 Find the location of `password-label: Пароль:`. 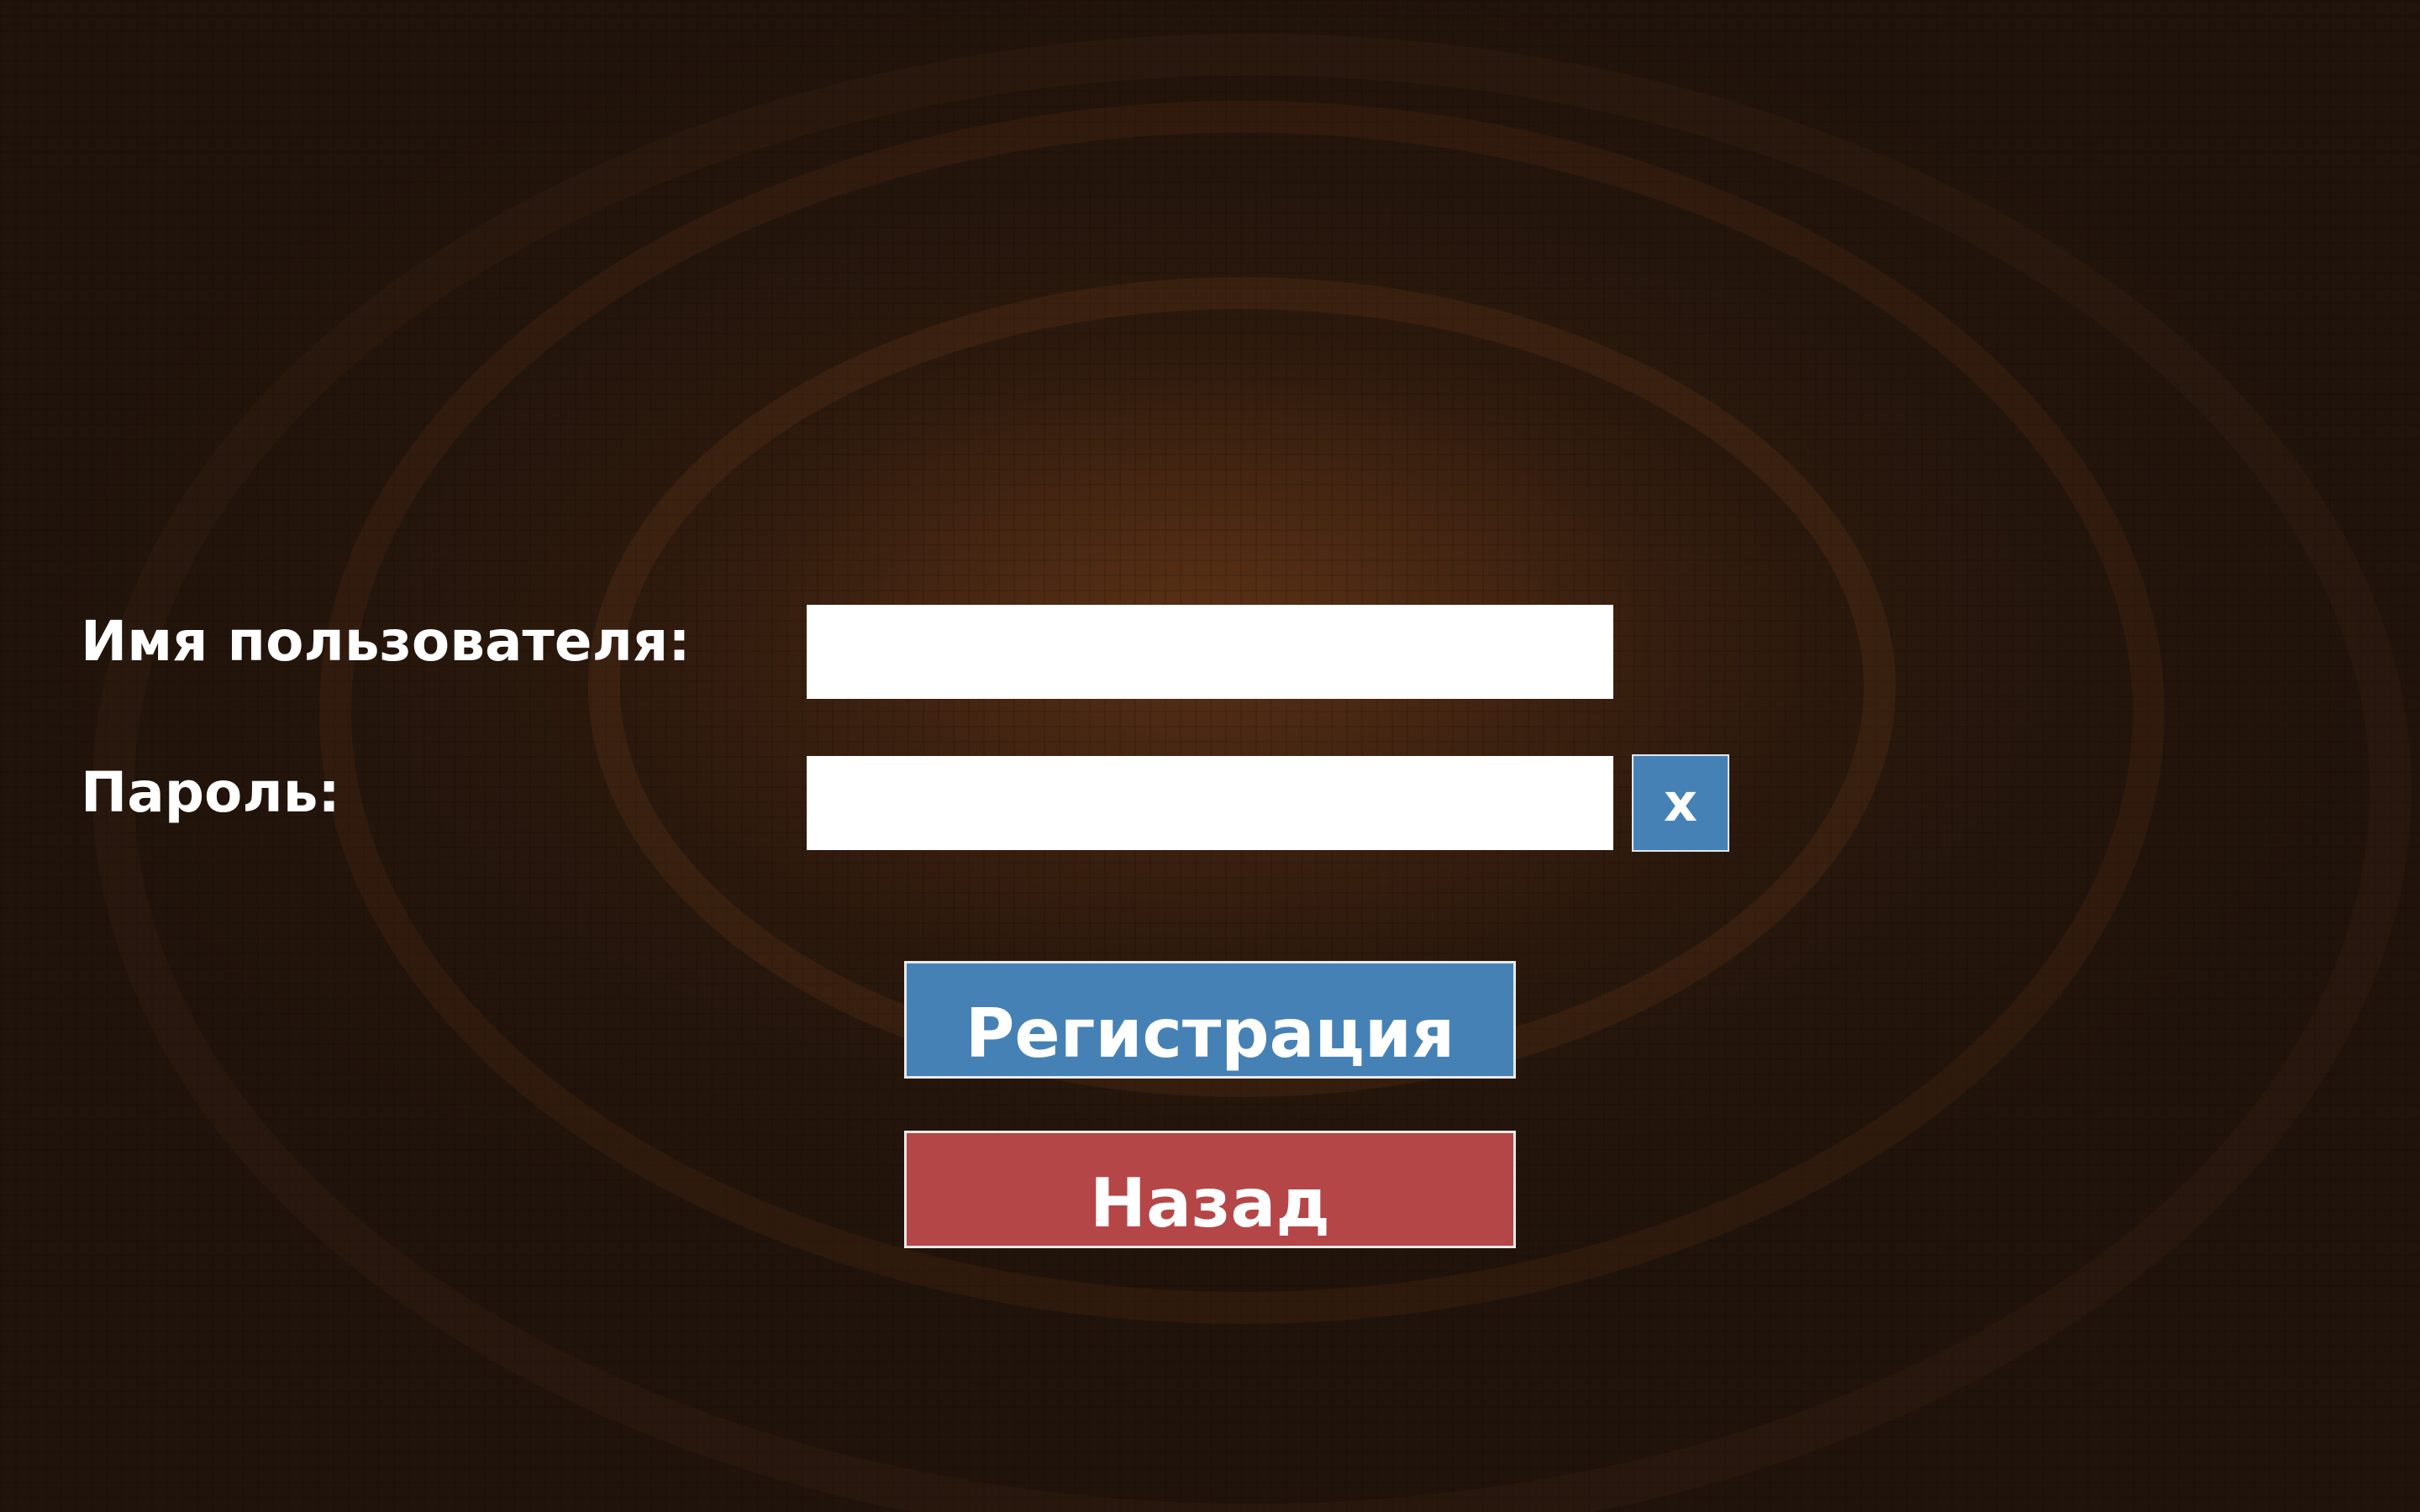

password-label: Пароль: is located at coordinates (210, 792).